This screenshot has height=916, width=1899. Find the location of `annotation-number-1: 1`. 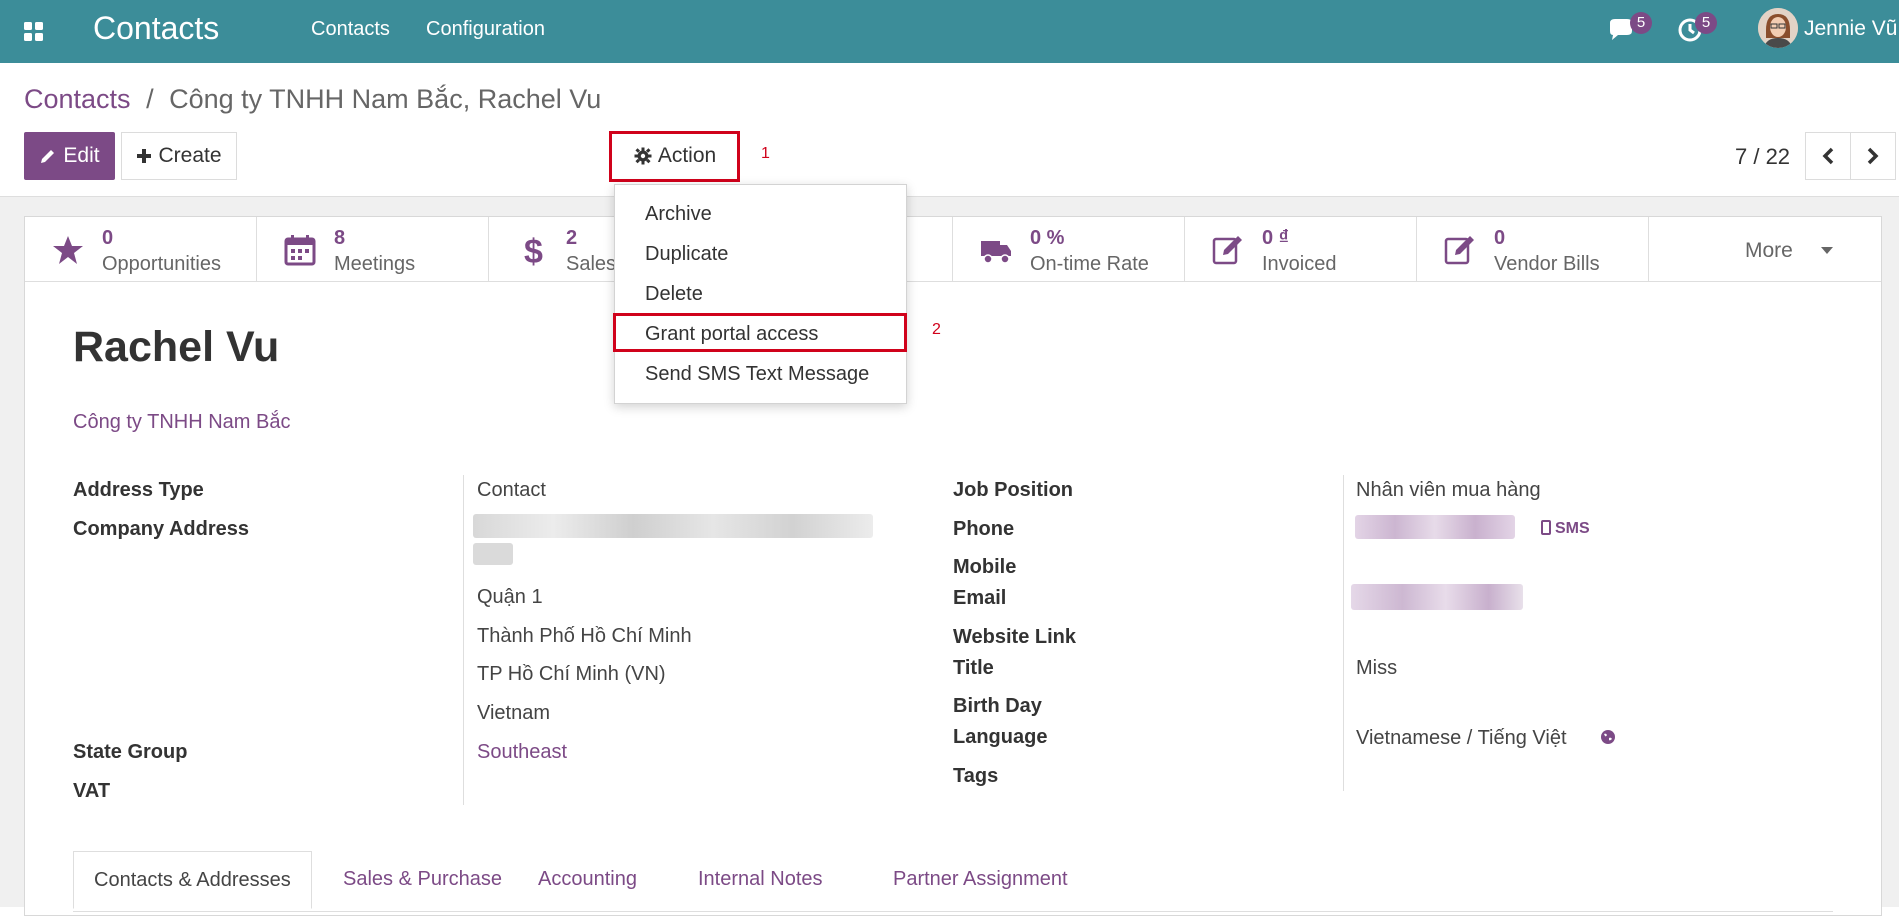

annotation-number-1: 1 is located at coordinates (765, 153).